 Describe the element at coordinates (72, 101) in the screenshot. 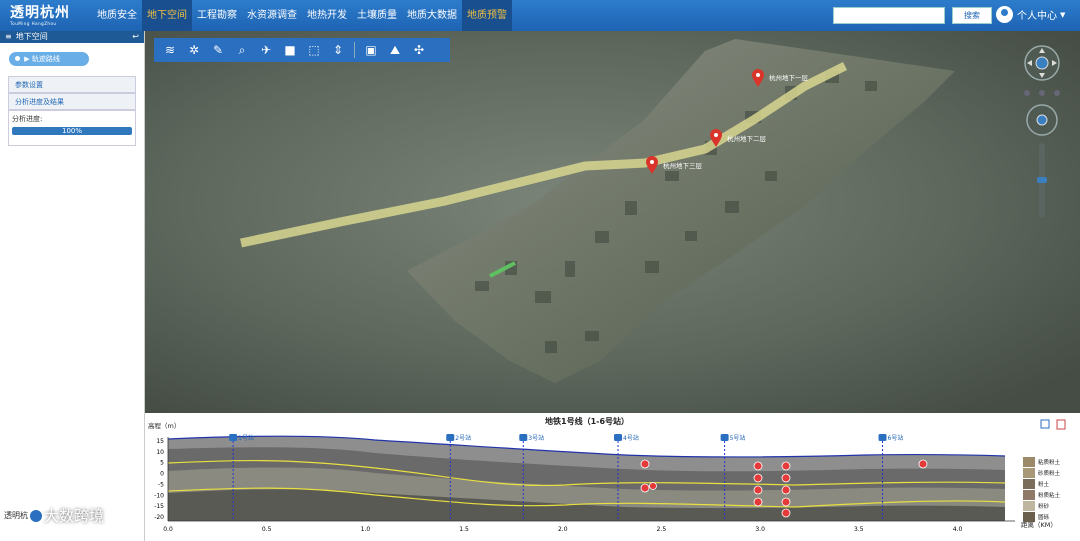

I see `analysis-results-panel: 分析进度及结果` at that location.